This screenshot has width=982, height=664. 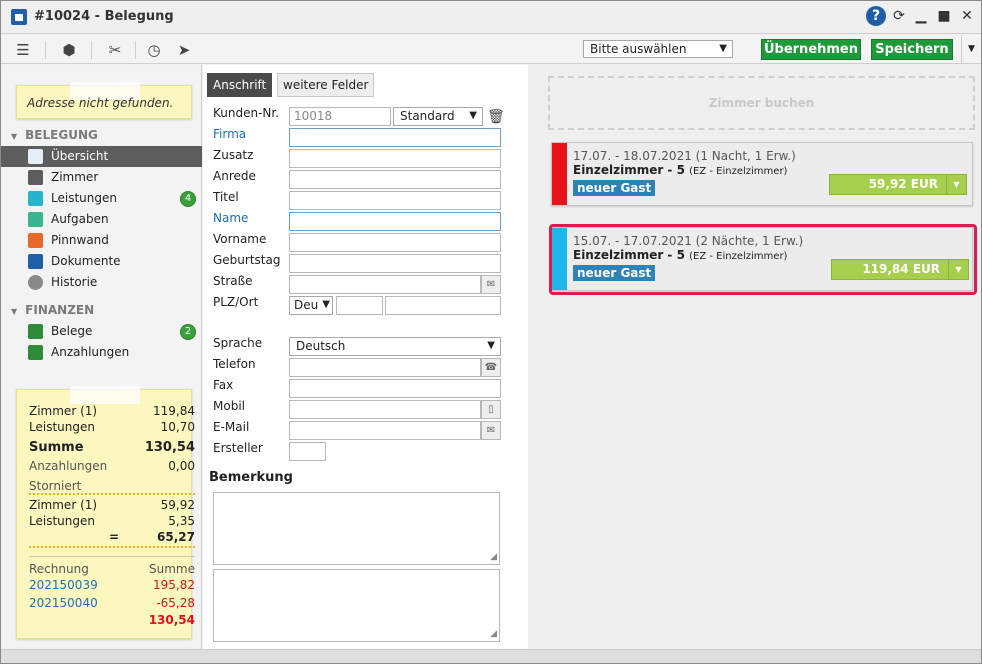 What do you see at coordinates (101, 219) in the screenshot?
I see `sidebar-item-aufgaben: Aufgaben` at bounding box center [101, 219].